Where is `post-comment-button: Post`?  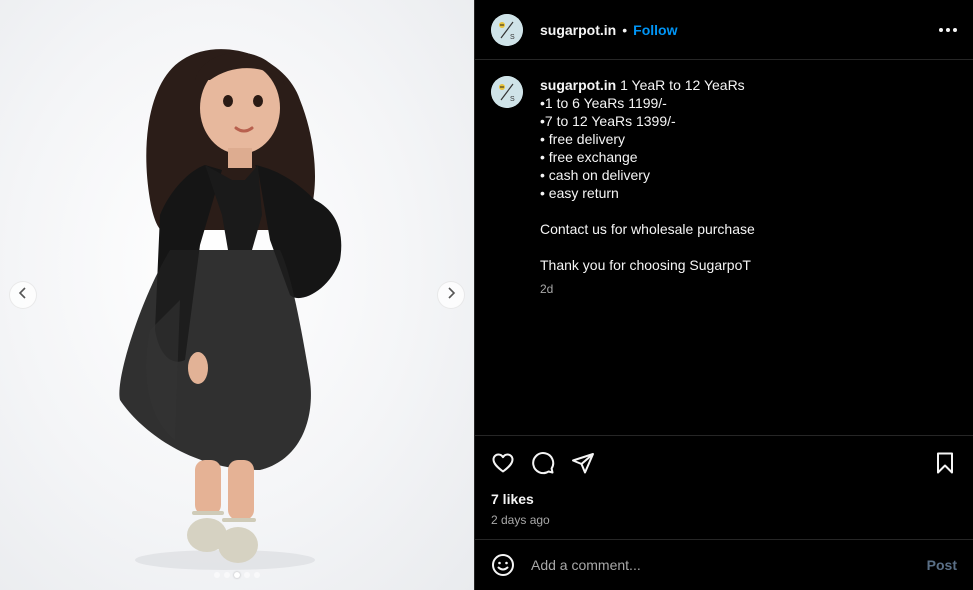 post-comment-button: Post is located at coordinates (942, 565).